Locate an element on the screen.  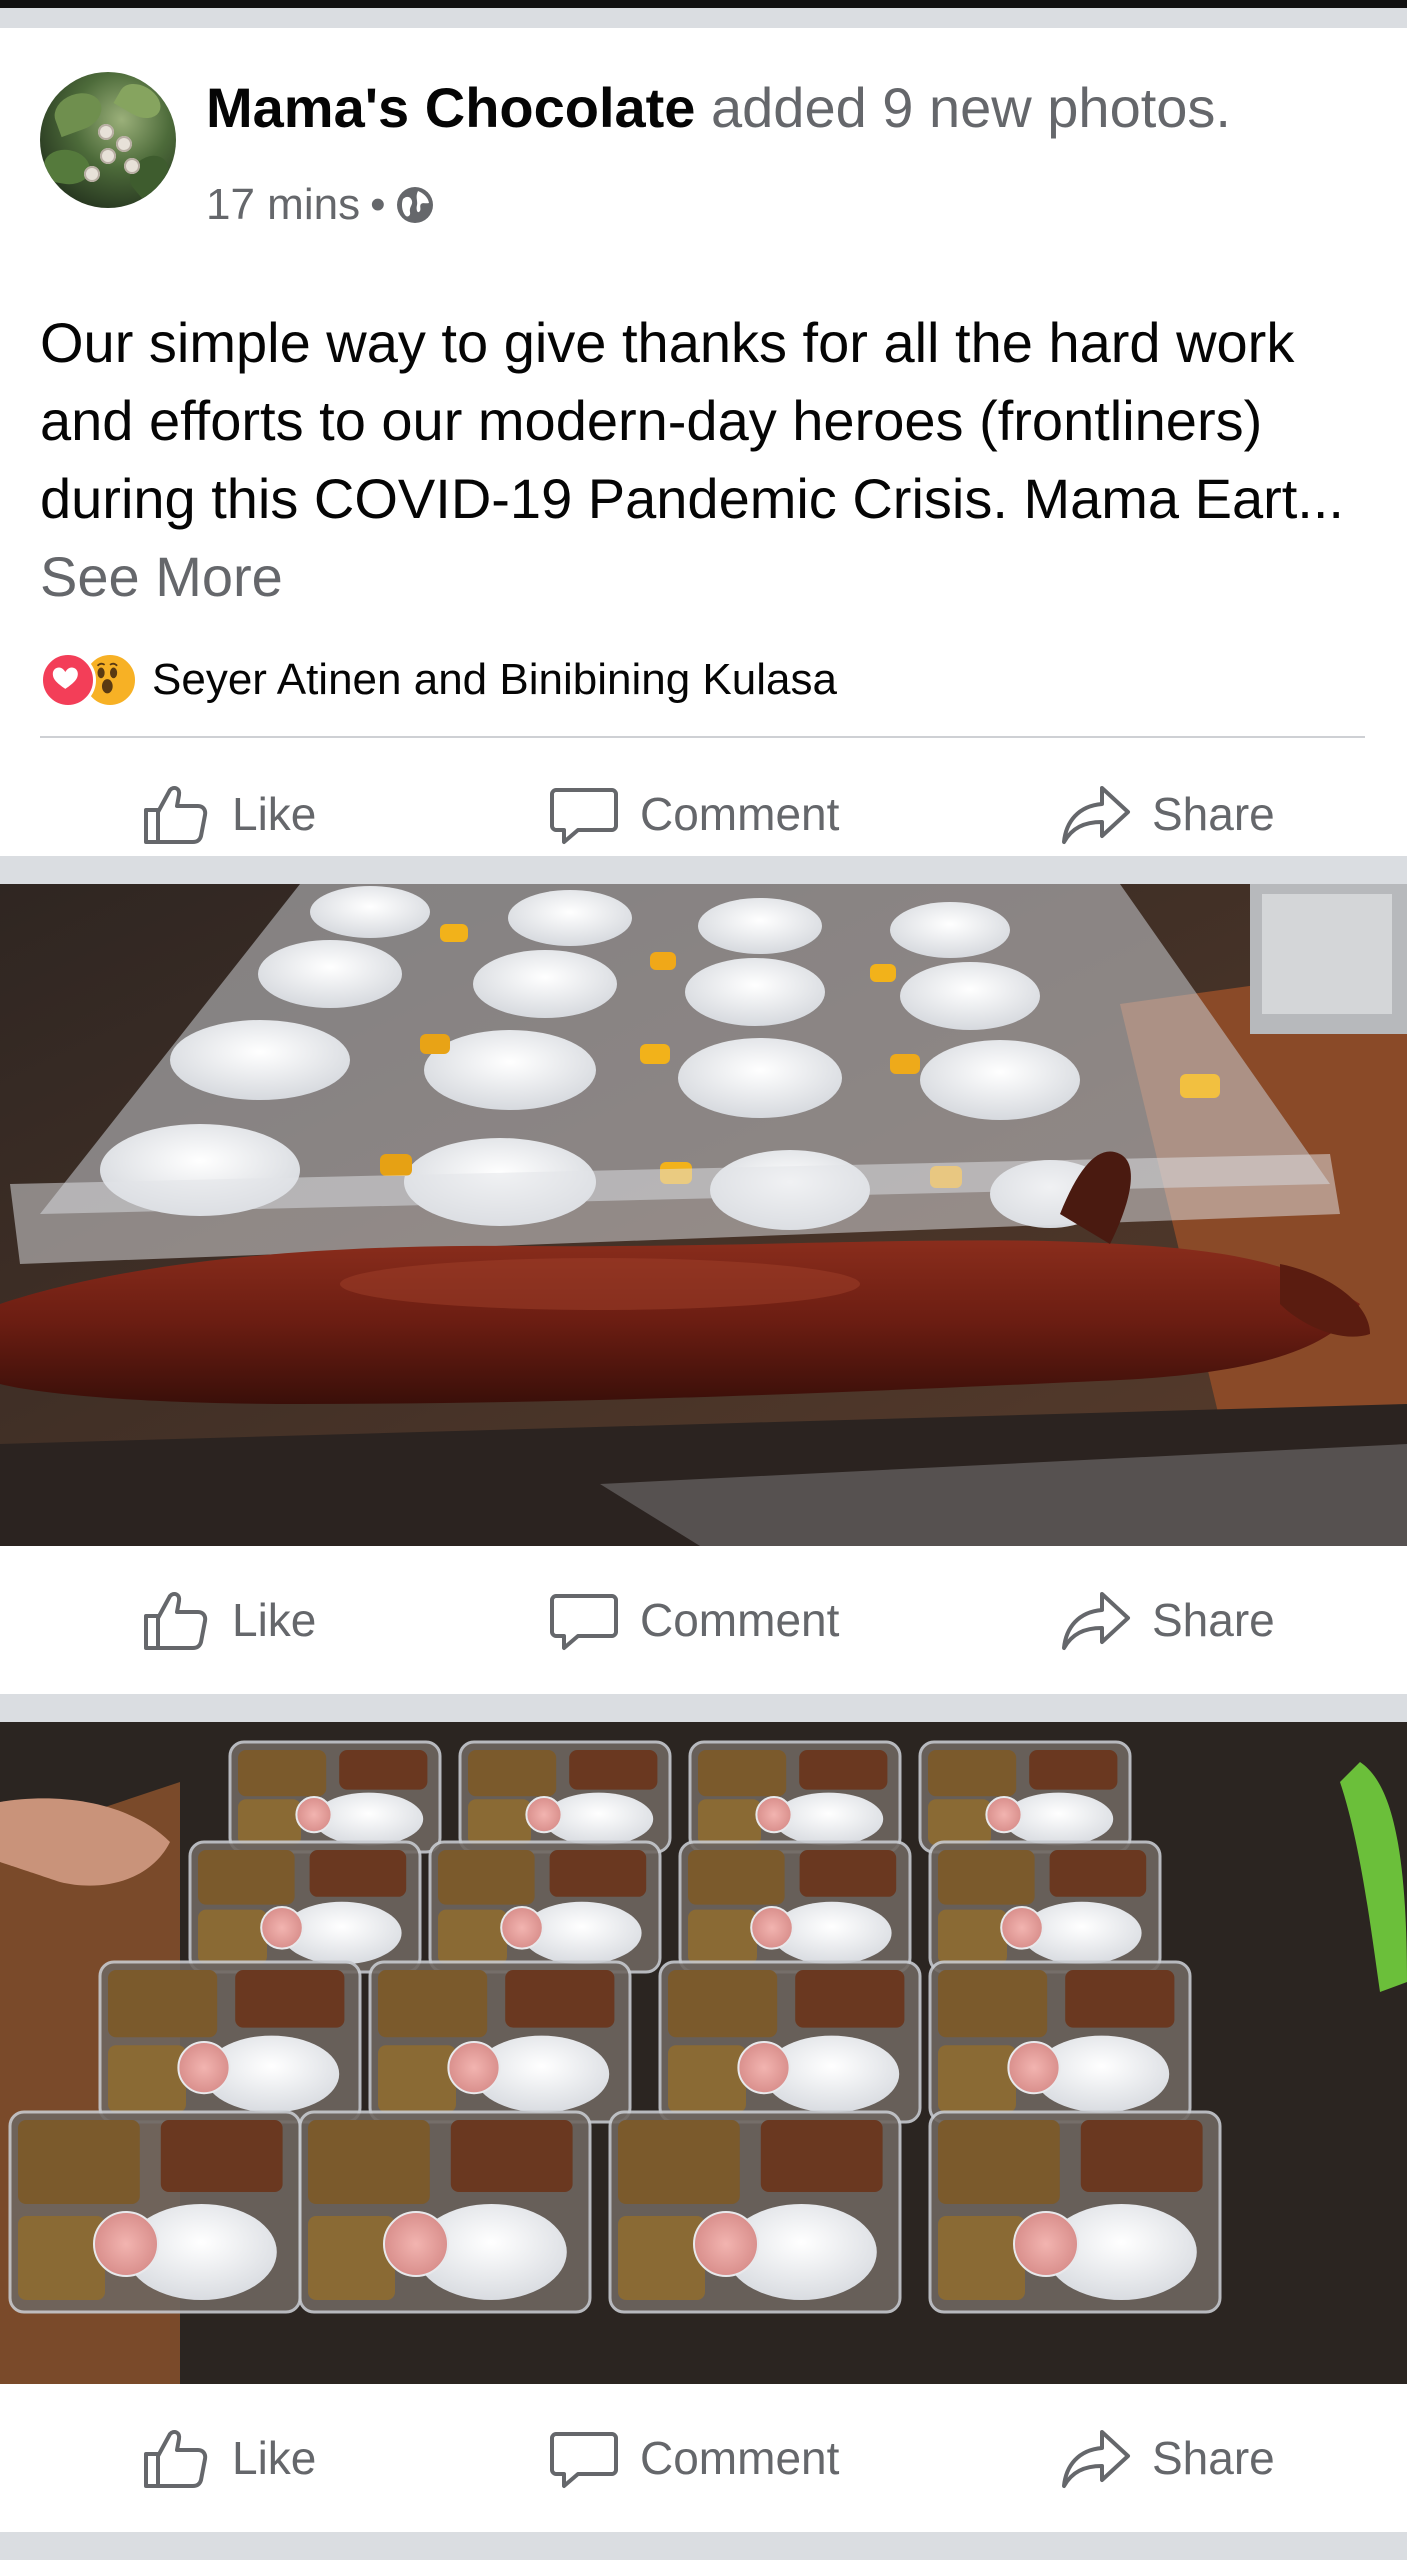
post-timestamp: 17 mins is located at coordinates (283, 205).